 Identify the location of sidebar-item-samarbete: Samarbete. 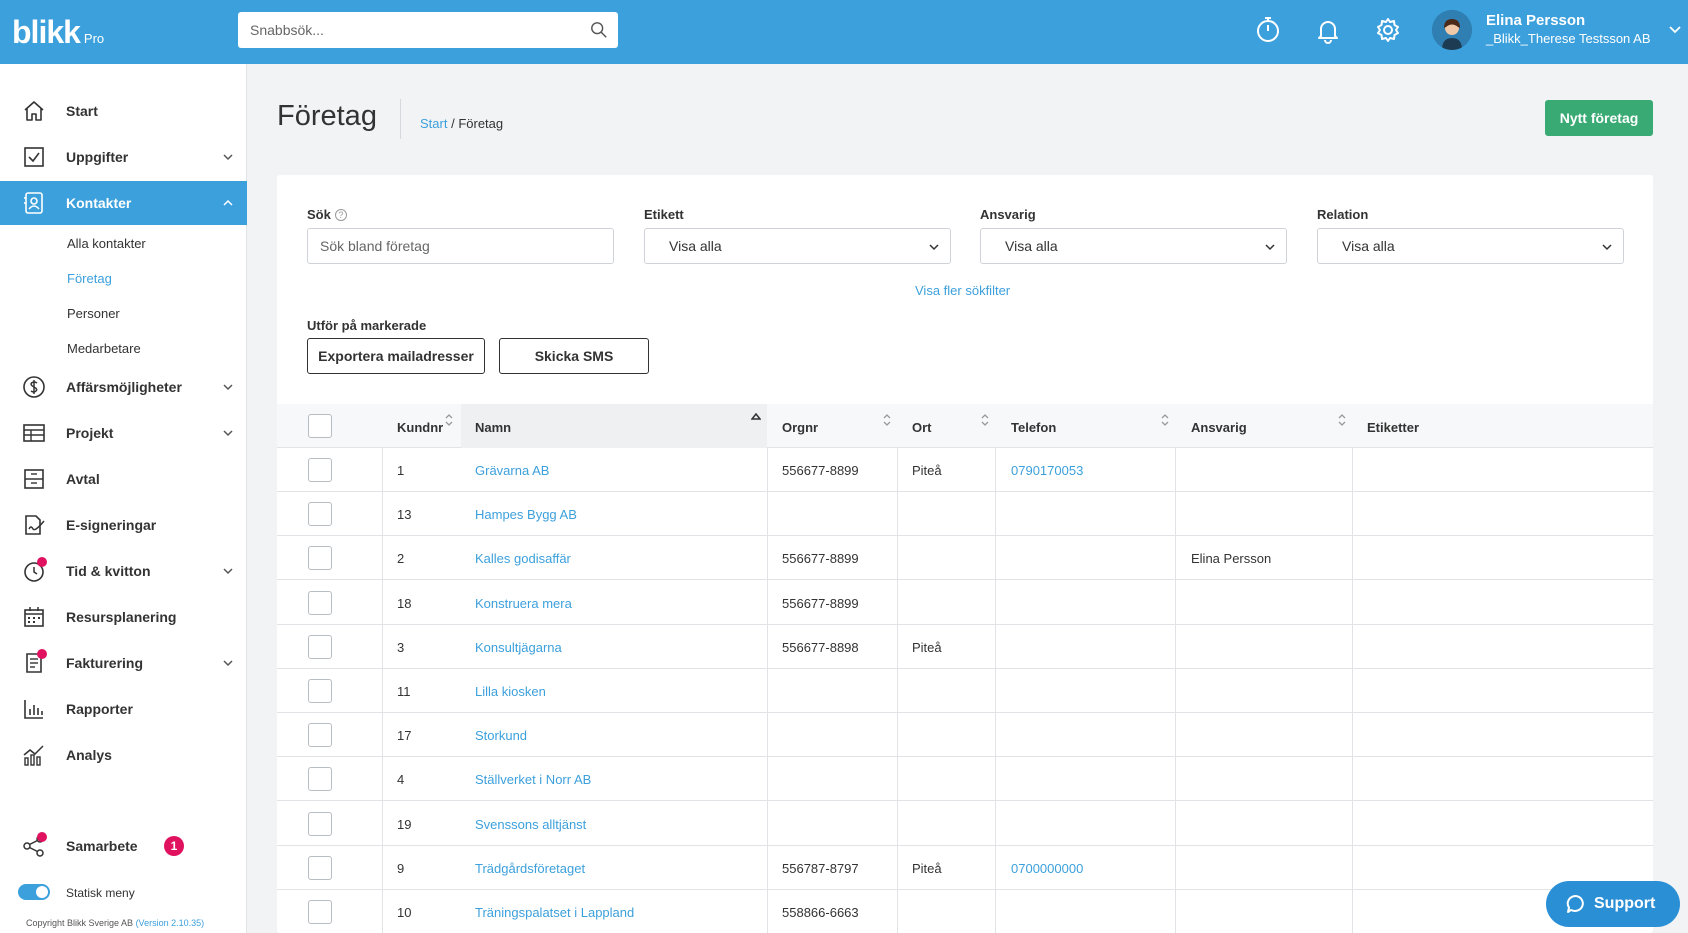
(123, 846).